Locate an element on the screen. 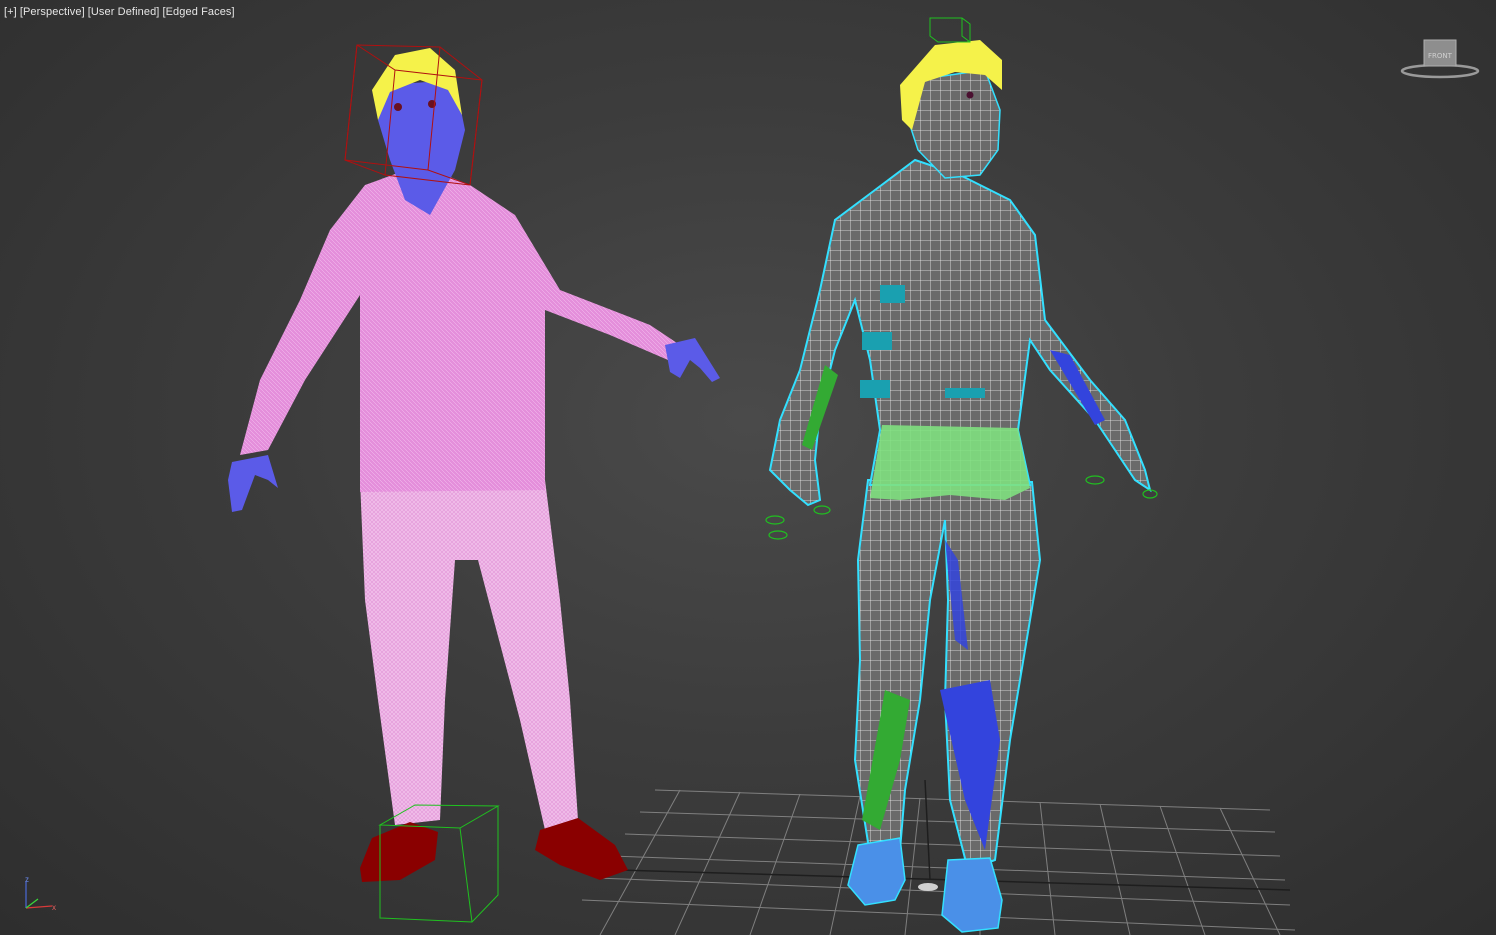 Image resolution: width=1496 pixels, height=935 pixels. viewport-menu-plus: [+] is located at coordinates (10, 12).